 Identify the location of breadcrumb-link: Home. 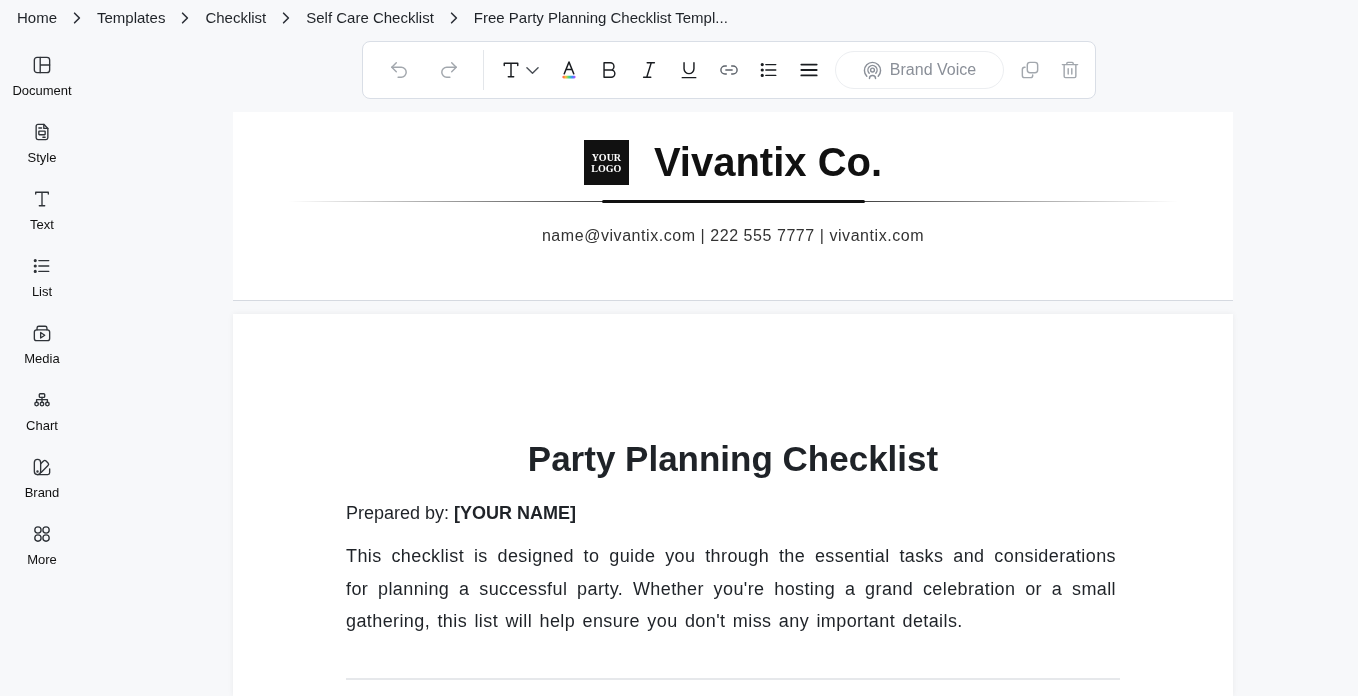
(37, 18).